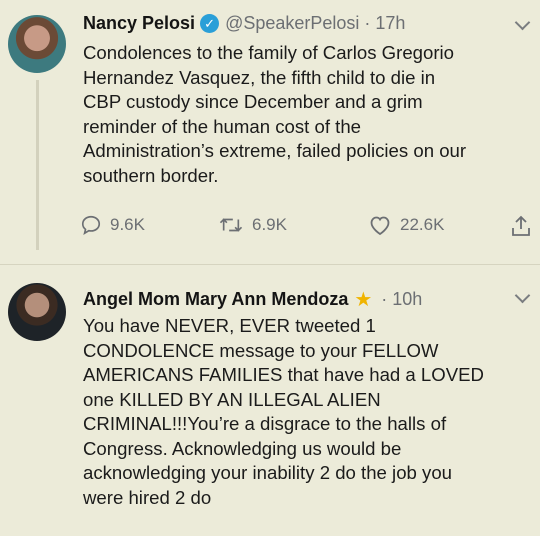 This screenshot has width=540, height=536. I want to click on author-handle: @SpeakerPelosi, so click(292, 23).